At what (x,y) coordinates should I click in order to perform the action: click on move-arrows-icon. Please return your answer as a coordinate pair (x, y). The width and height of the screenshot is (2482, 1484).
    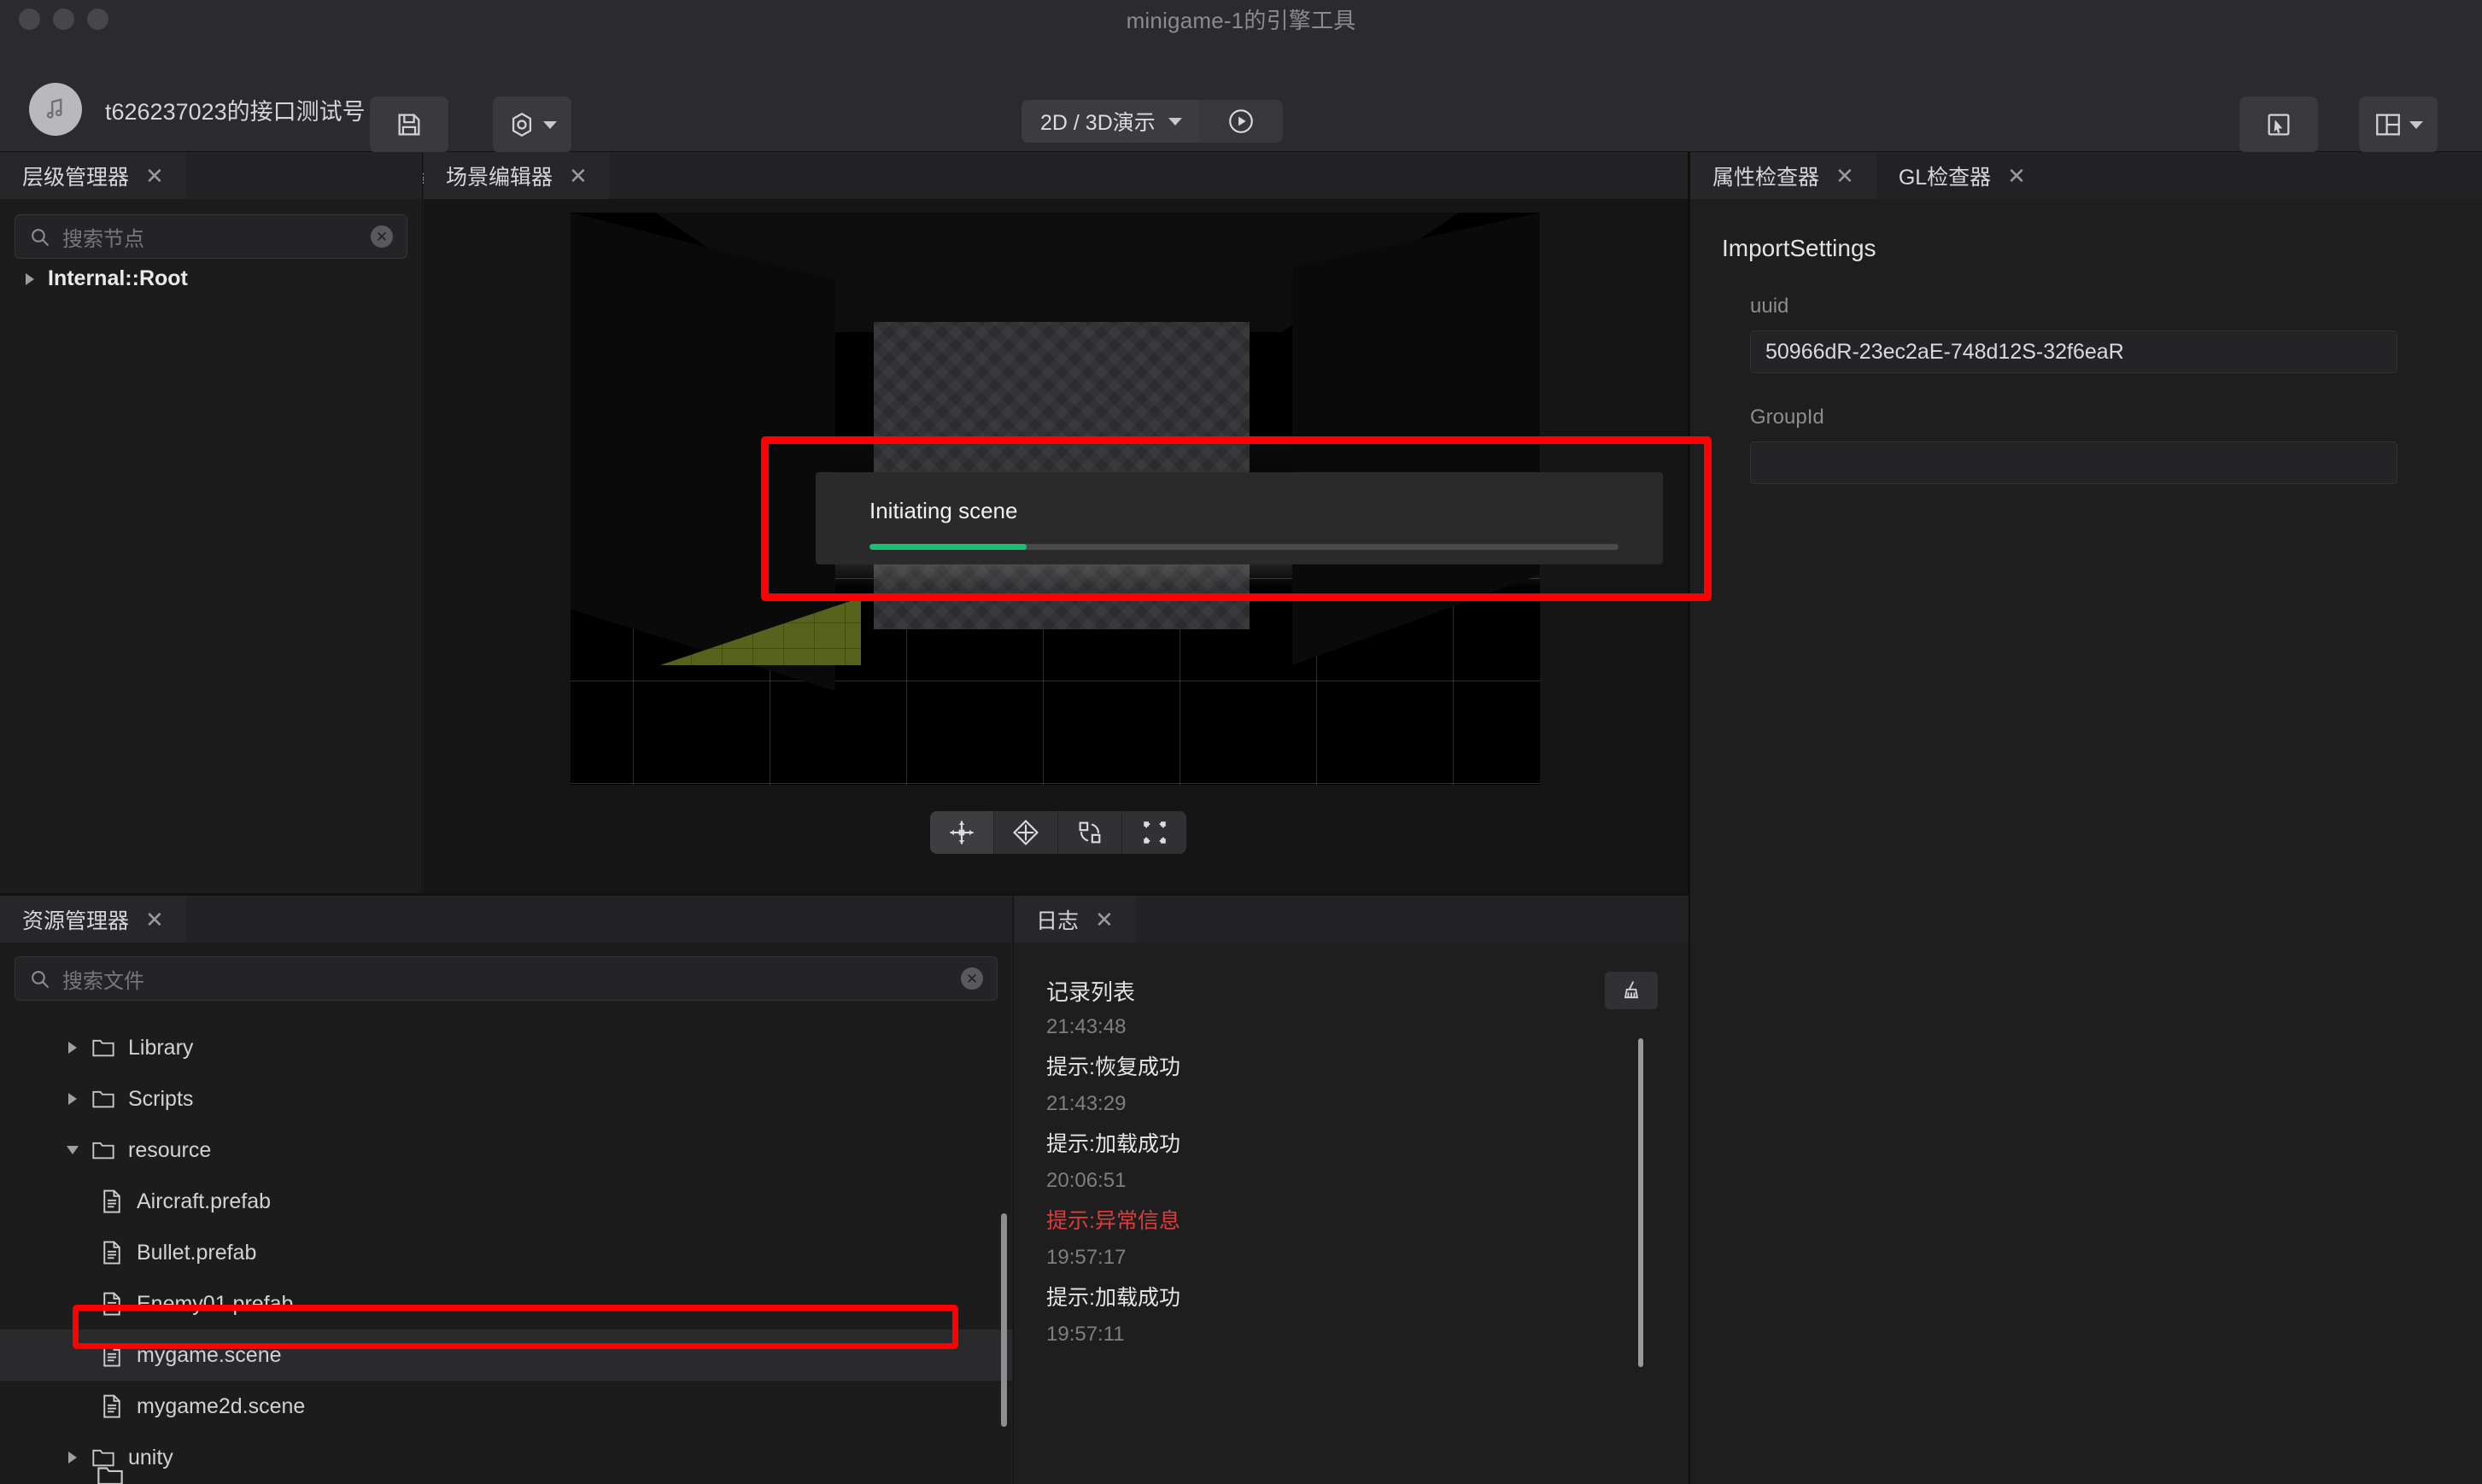
    Looking at the image, I should click on (962, 833).